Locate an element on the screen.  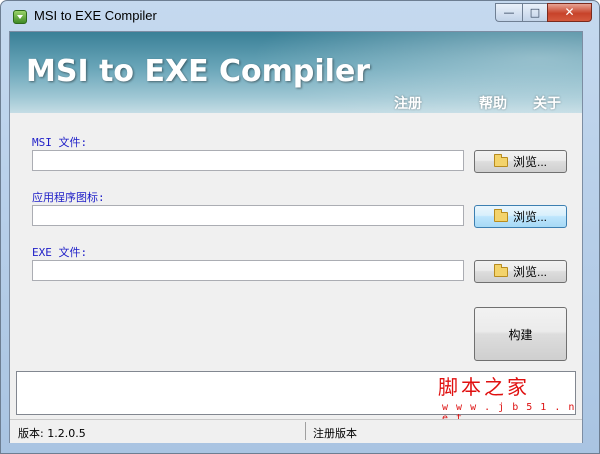
title-bar: MSI to EXE Compiler — □ ✕ is located at coordinates (300, 16).